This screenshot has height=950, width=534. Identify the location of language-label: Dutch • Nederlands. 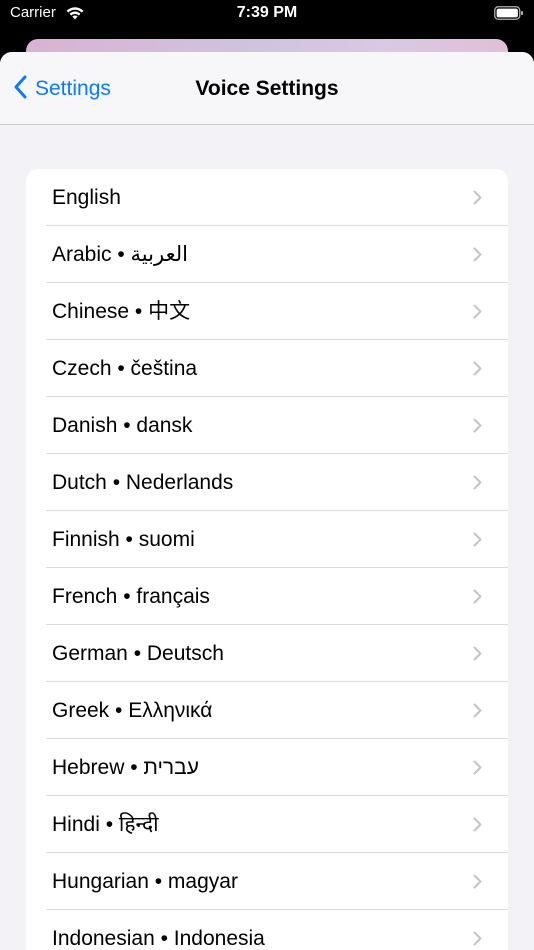
(143, 482).